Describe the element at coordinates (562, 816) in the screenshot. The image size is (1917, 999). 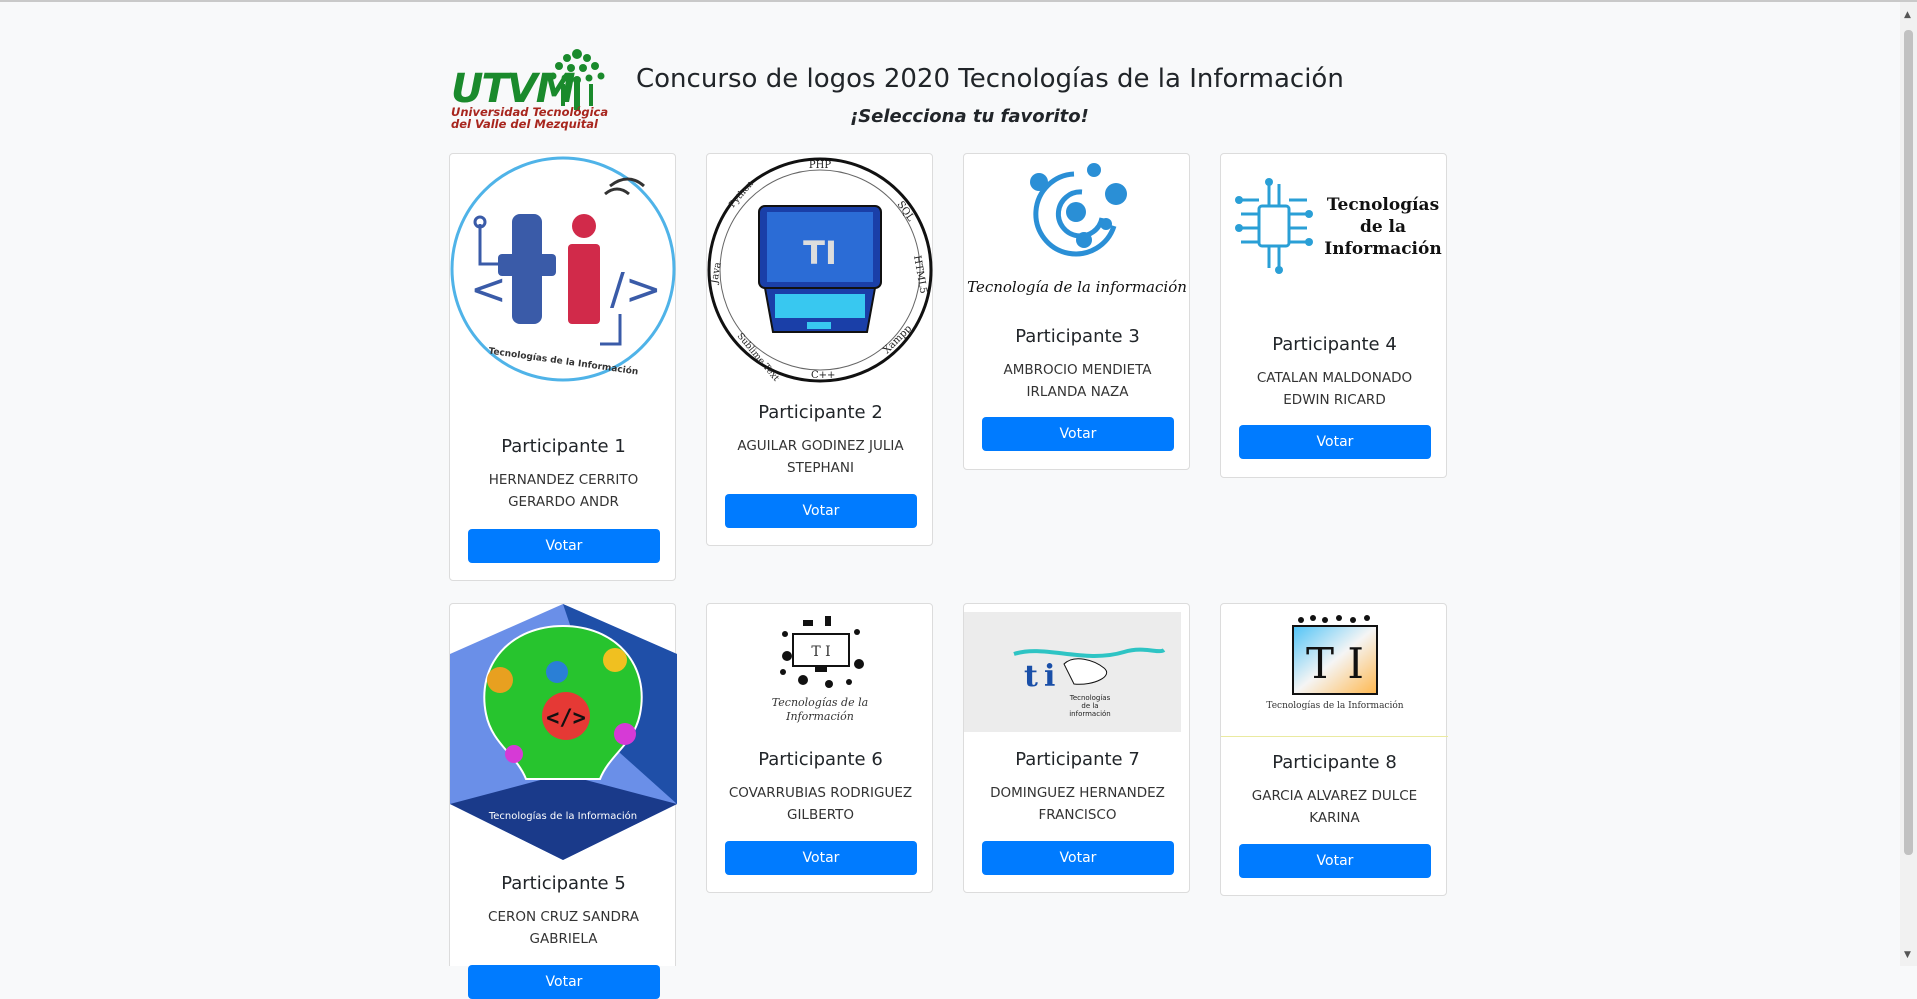
I see `participant-5-logo-text: Tecnologías de la Información` at that location.